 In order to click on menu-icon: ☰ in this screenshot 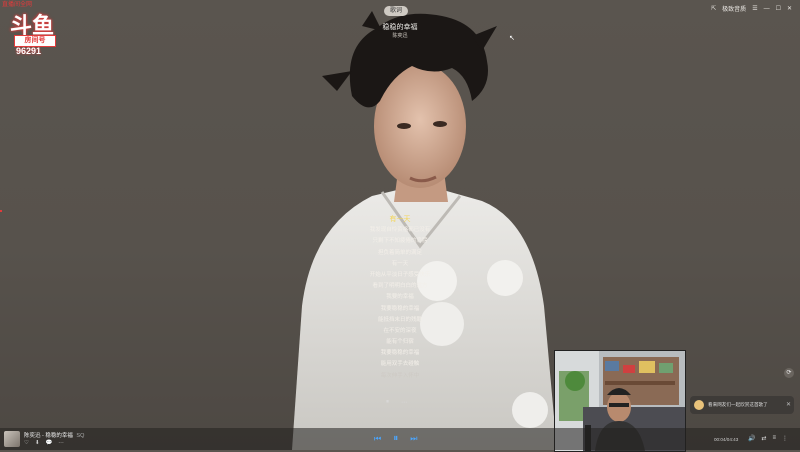, I will do `click(754, 8)`.